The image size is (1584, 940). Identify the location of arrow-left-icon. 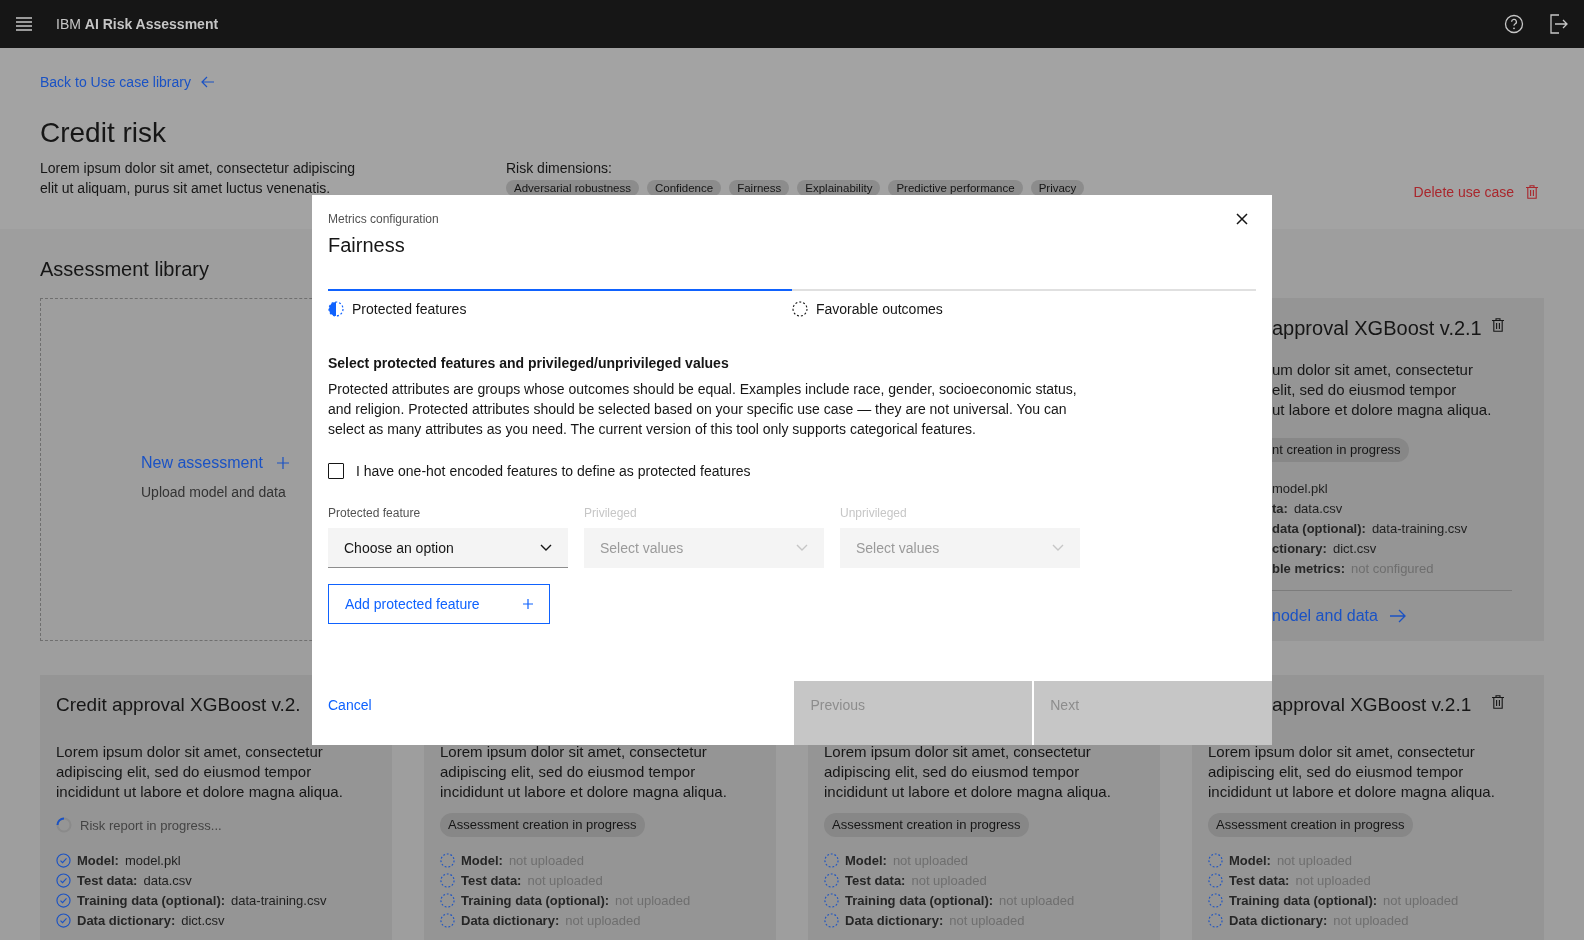
(207, 82).